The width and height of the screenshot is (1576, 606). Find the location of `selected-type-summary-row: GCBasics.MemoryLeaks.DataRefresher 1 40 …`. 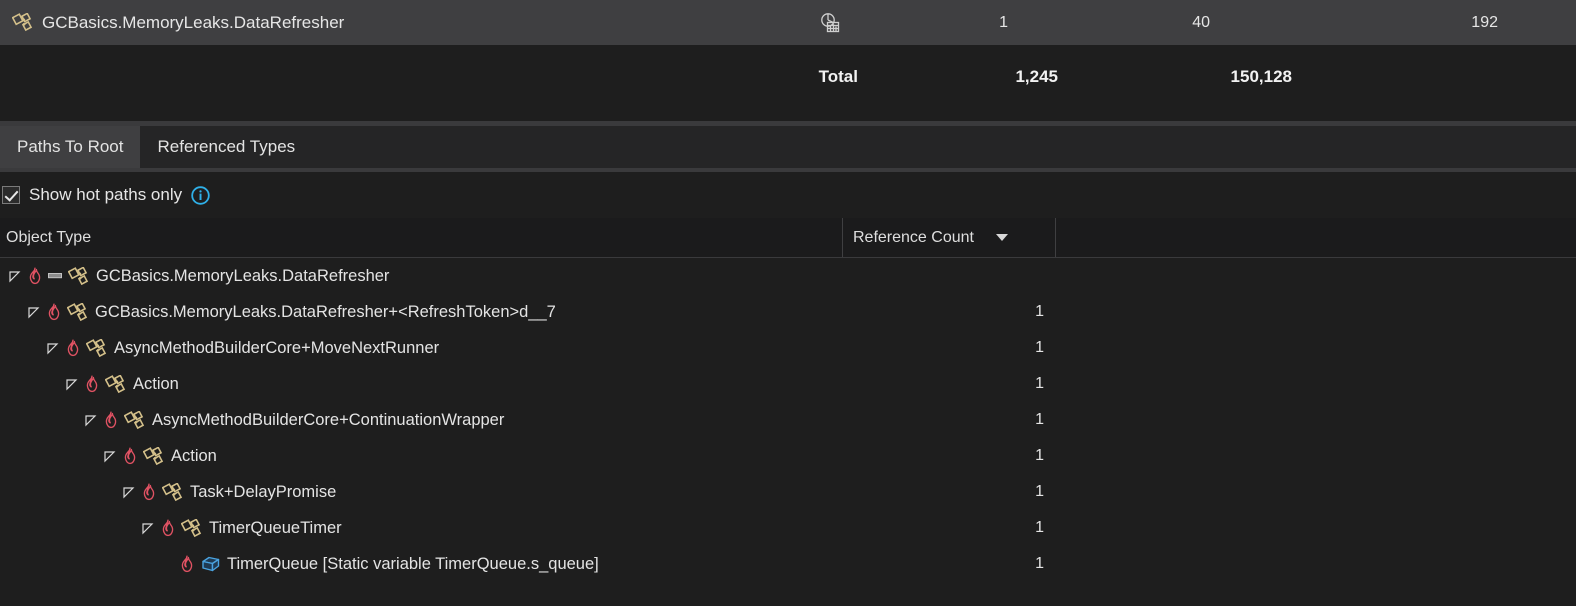

selected-type-summary-row: GCBasics.MemoryLeaks.DataRefresher 1 40 … is located at coordinates (788, 22).